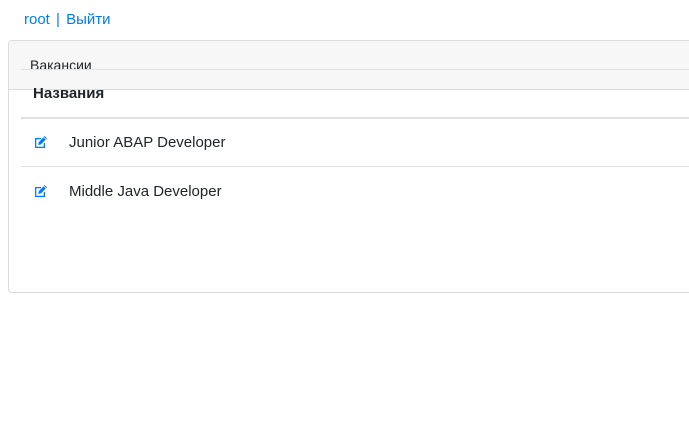  I want to click on user-bar: root | Выйти, so click(67, 20).